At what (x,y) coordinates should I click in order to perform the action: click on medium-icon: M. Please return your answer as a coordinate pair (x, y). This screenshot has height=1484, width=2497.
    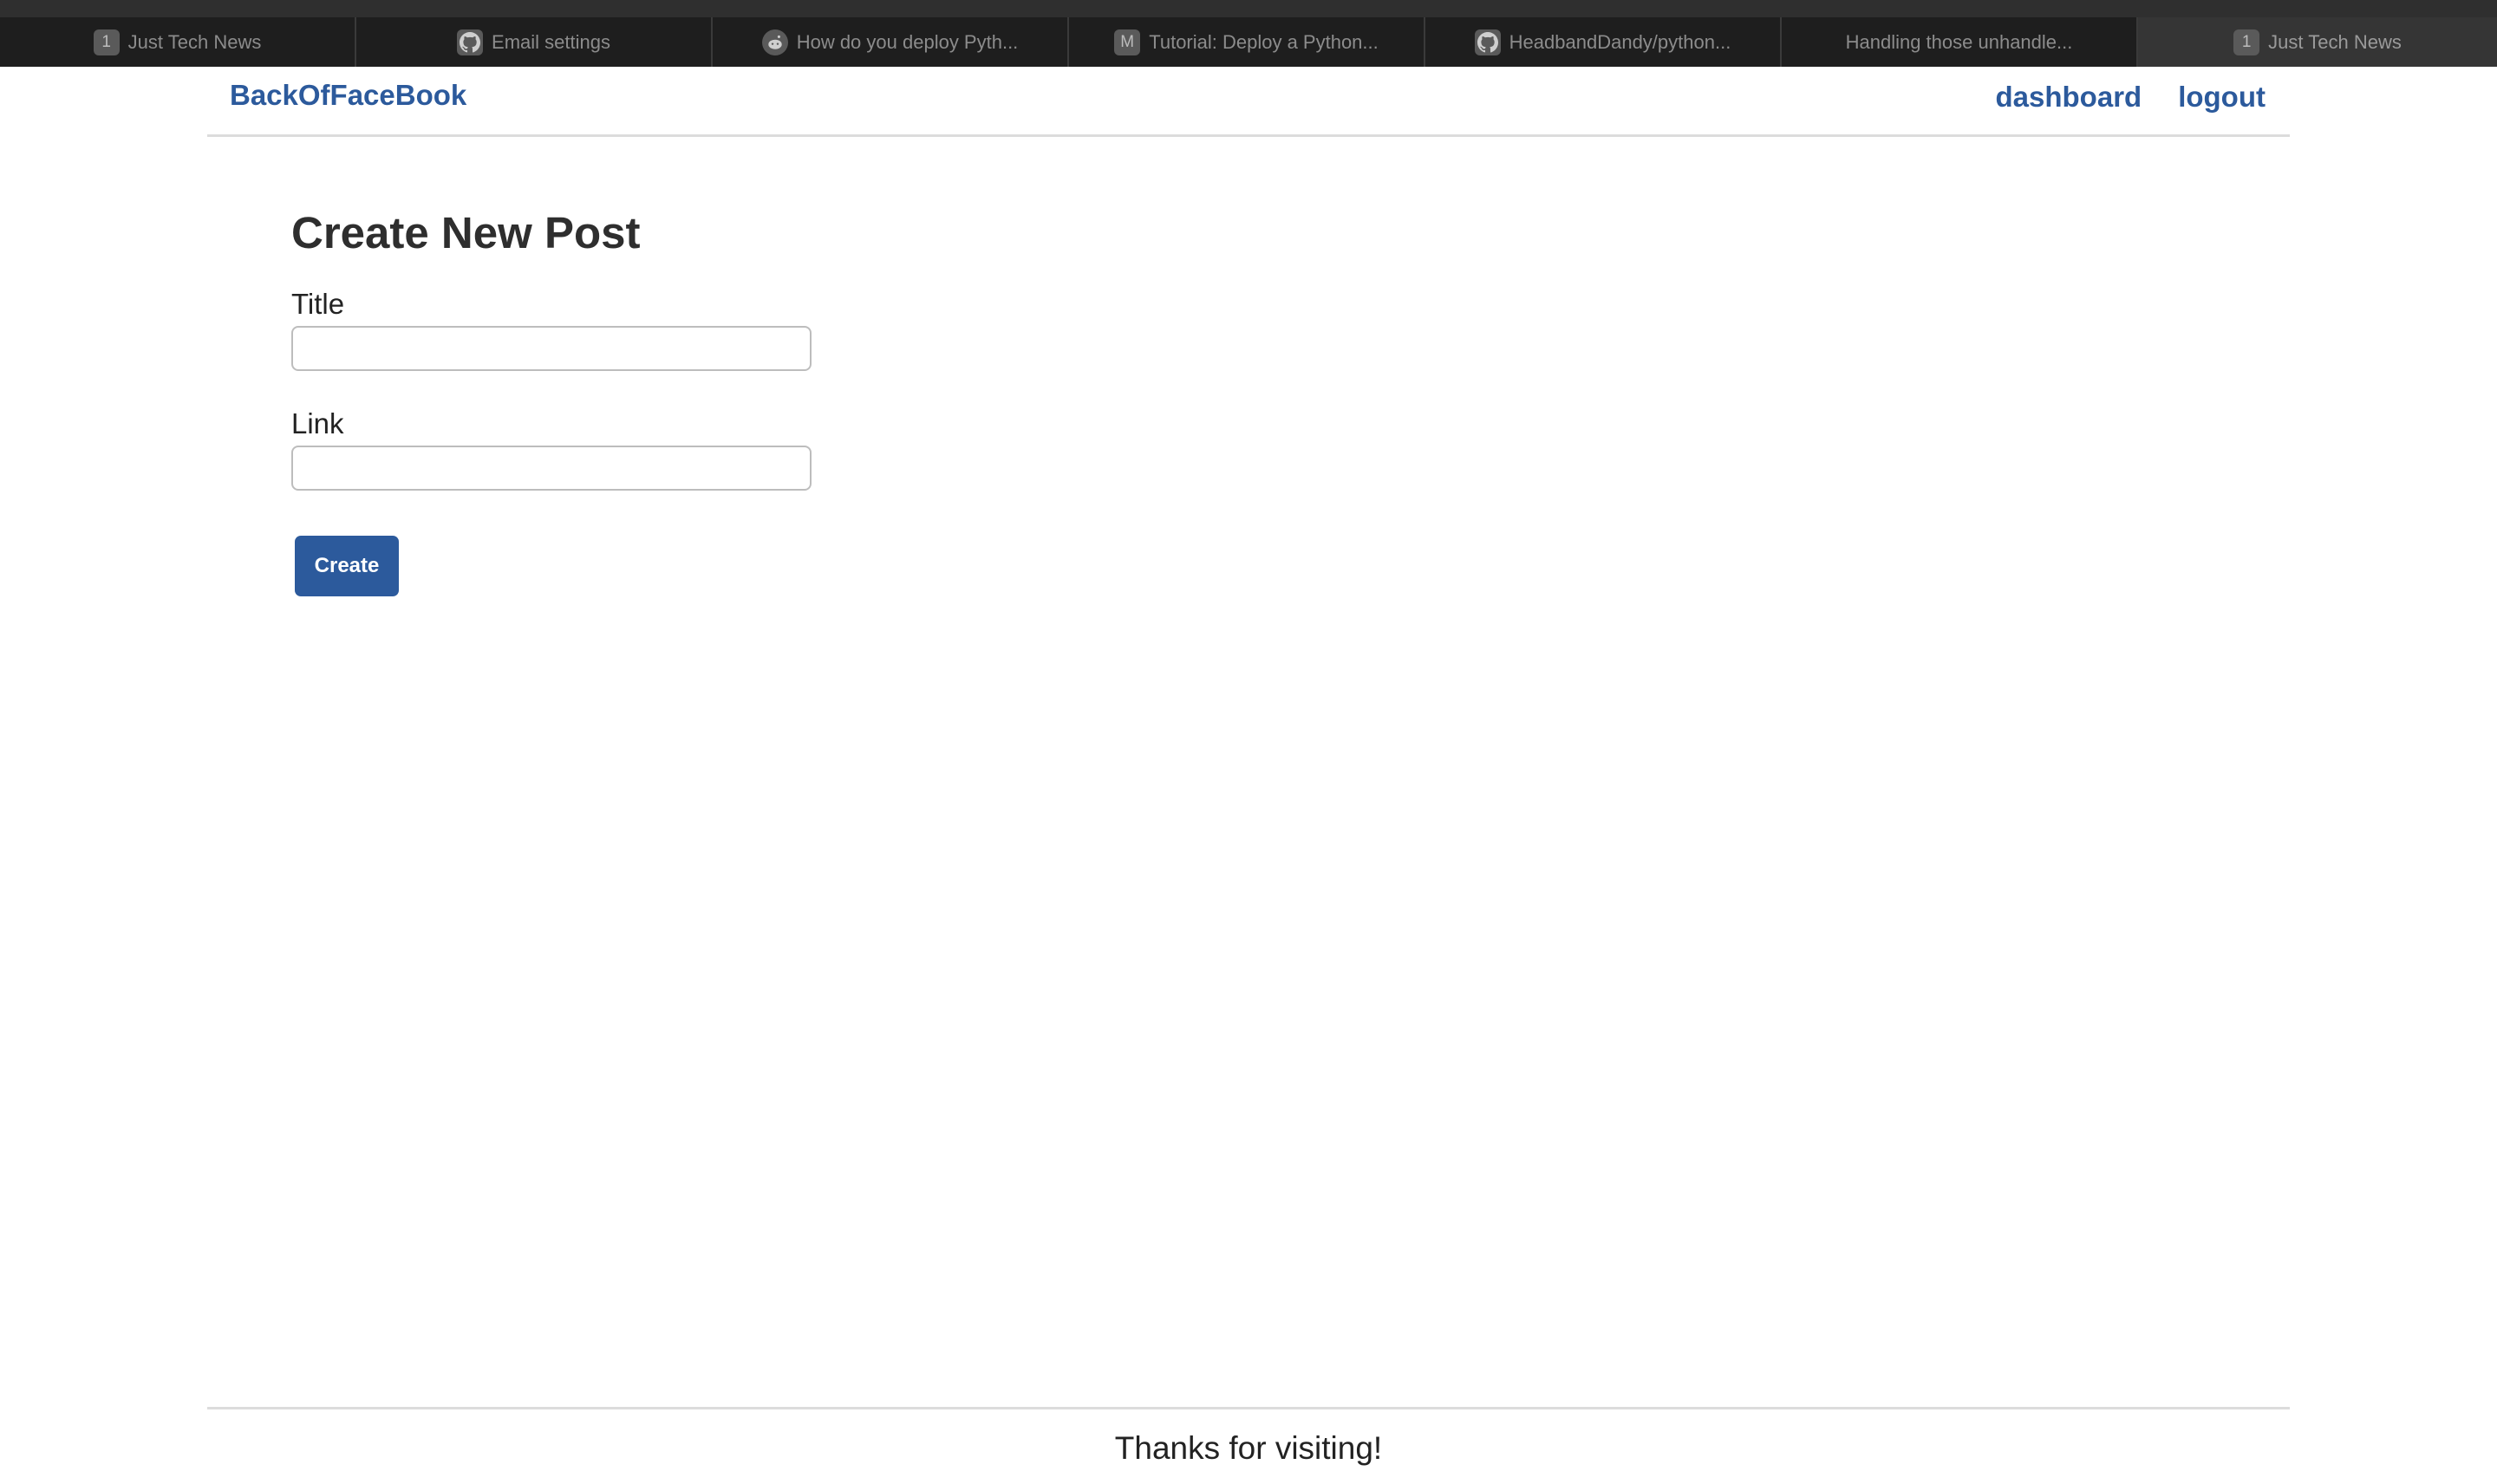
    Looking at the image, I should click on (1127, 42).